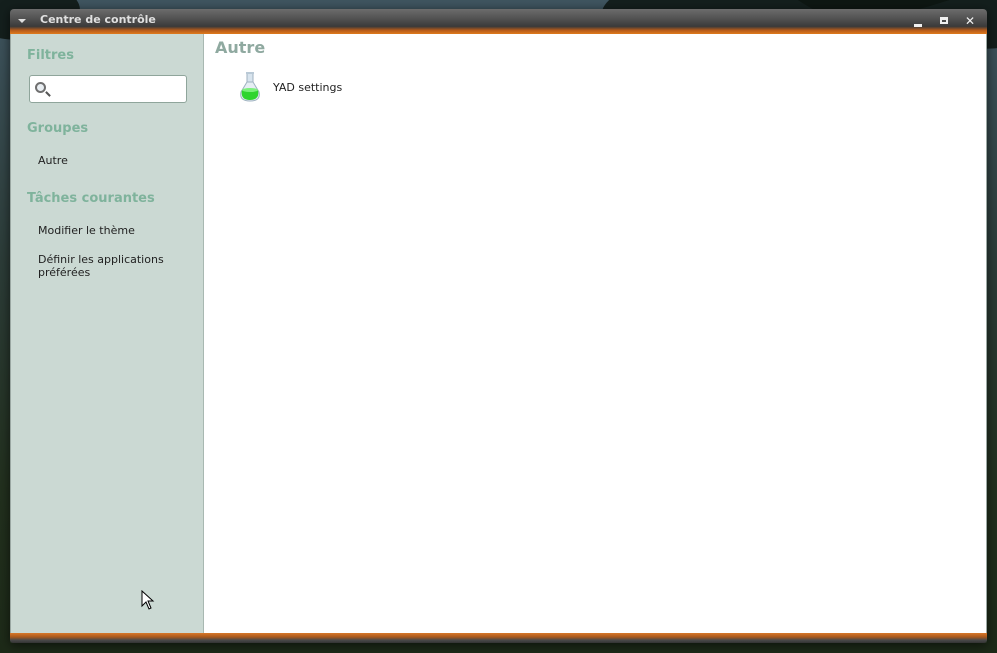 The image size is (997, 653). What do you see at coordinates (50, 55) in the screenshot?
I see `filters-heading: Filtres` at bounding box center [50, 55].